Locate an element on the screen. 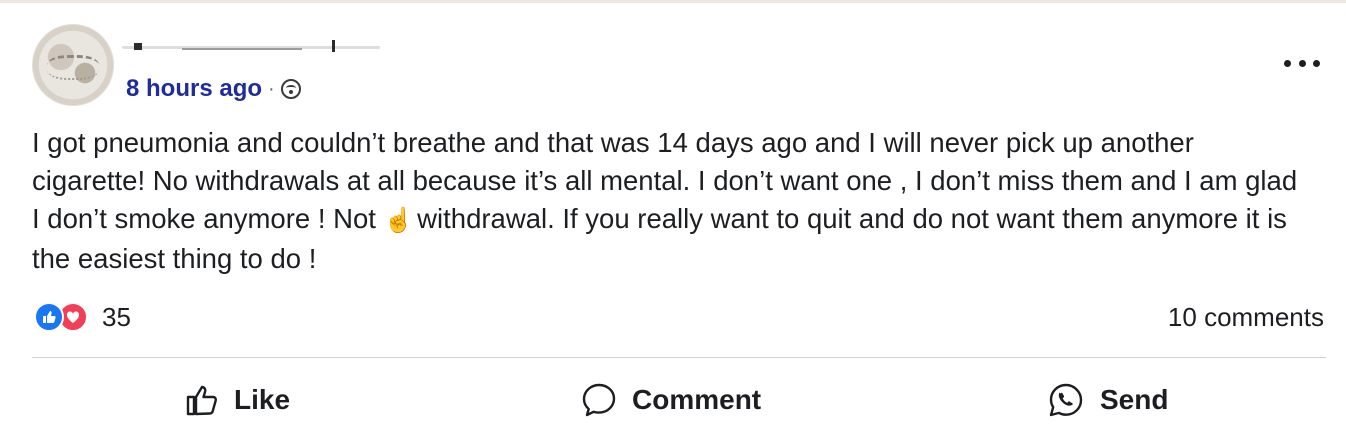 This screenshot has height=434, width=1346. comments-count-link: 10 comments is located at coordinates (1246, 317).